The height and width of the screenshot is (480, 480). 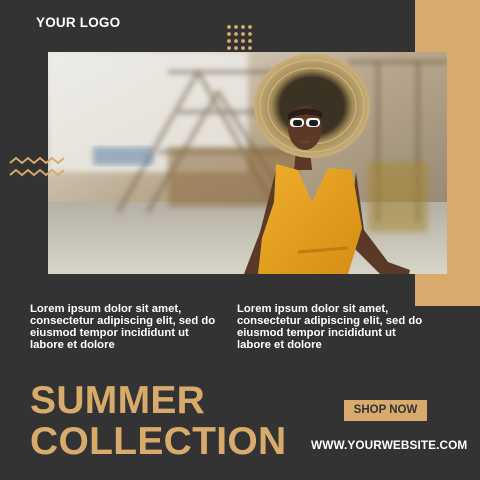 What do you see at coordinates (385, 410) in the screenshot?
I see `shop-now-button: SHOP NOW` at bounding box center [385, 410].